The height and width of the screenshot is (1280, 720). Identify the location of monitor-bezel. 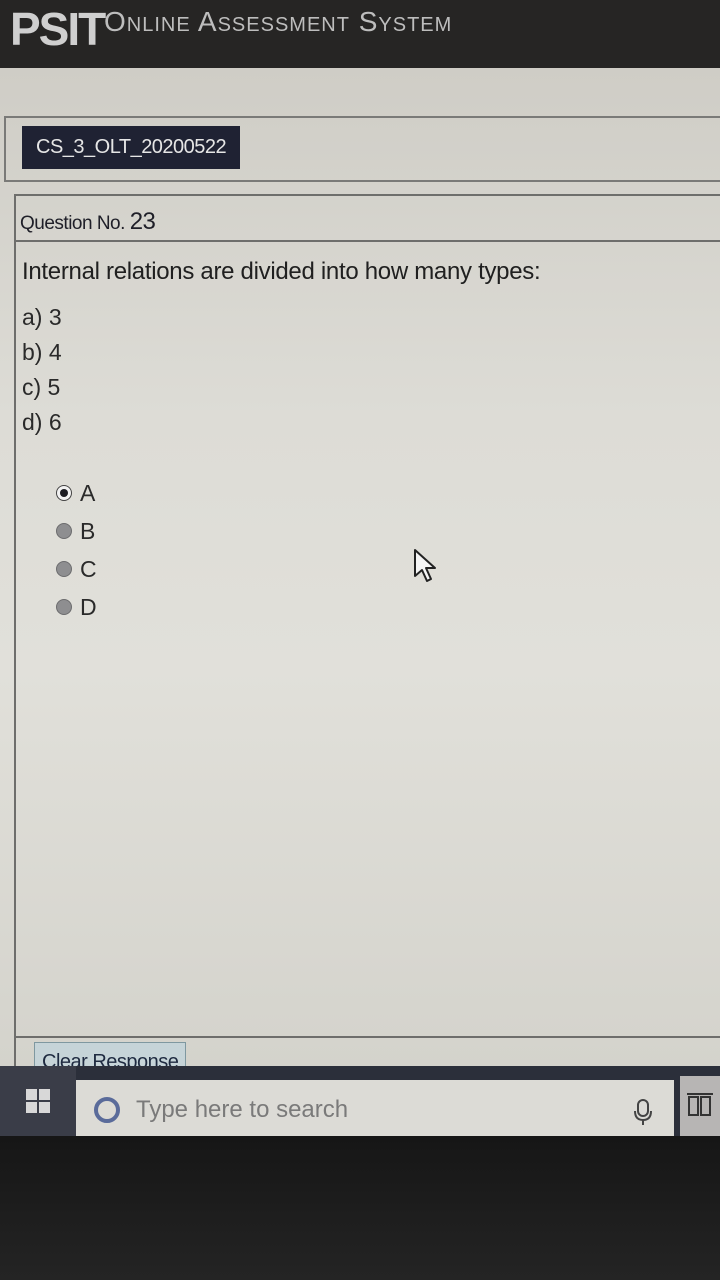
(360, 1208).